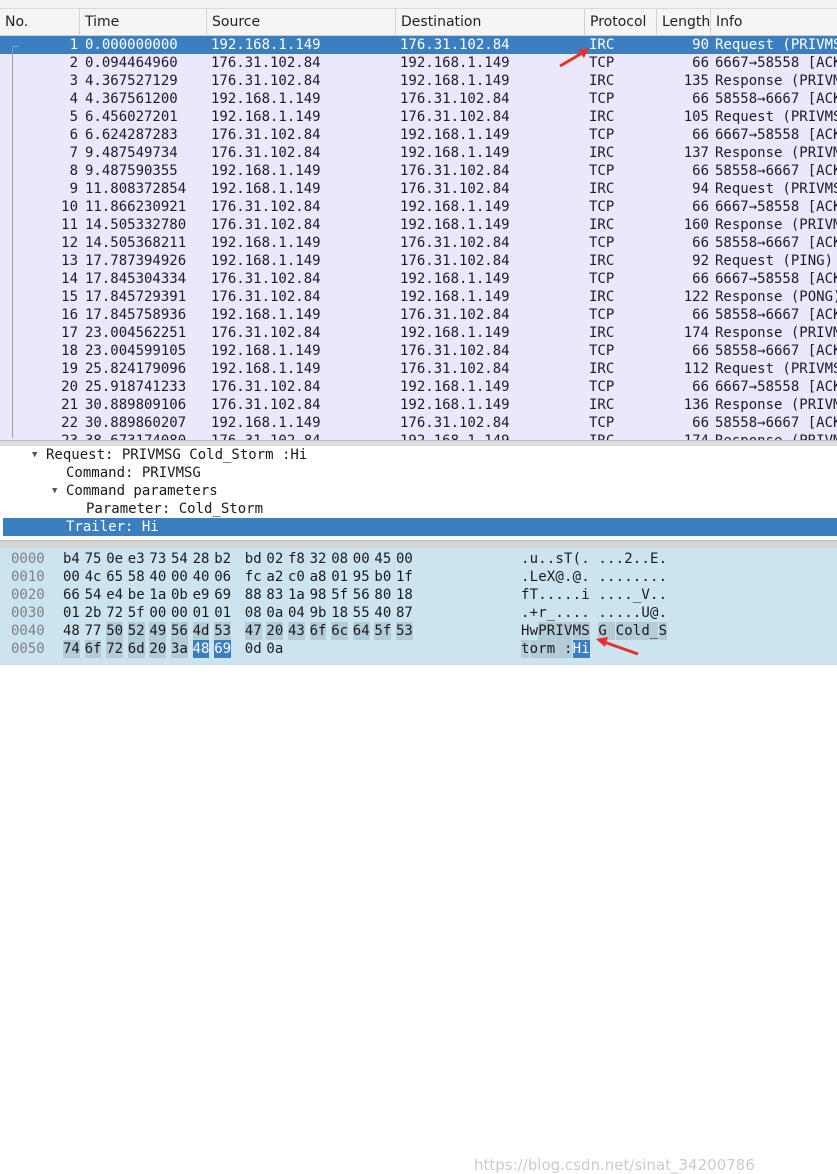 The height and width of the screenshot is (1174, 837). I want to click on hex-byte: 1a, so click(296, 595).